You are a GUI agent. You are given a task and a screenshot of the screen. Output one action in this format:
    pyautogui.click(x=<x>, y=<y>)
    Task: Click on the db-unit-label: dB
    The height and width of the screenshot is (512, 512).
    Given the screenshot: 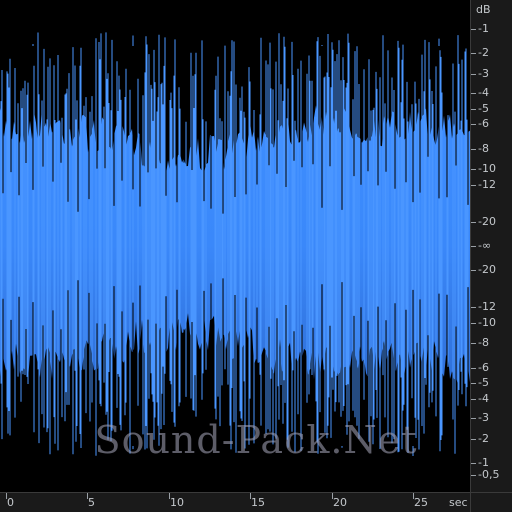 What is the action you would take?
    pyautogui.click(x=483, y=9)
    